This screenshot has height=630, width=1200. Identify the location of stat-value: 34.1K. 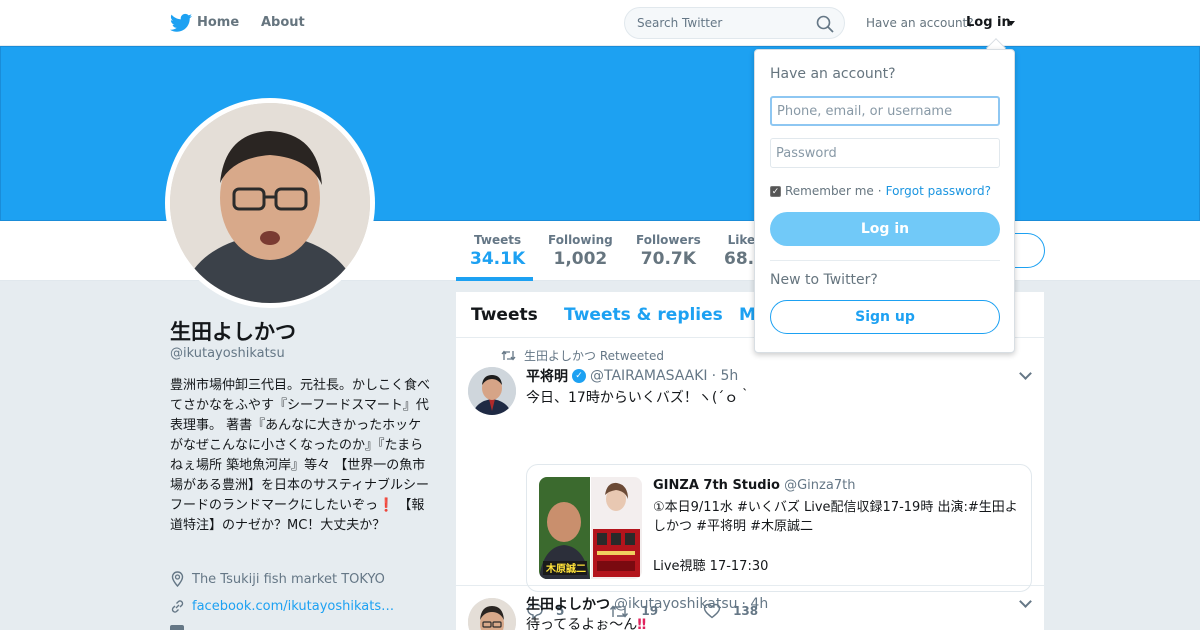
(498, 259).